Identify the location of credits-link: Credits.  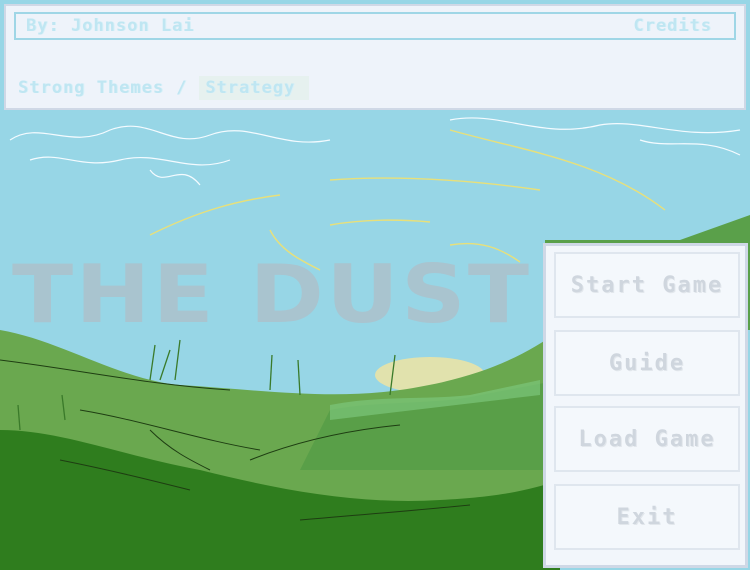
(672, 26).